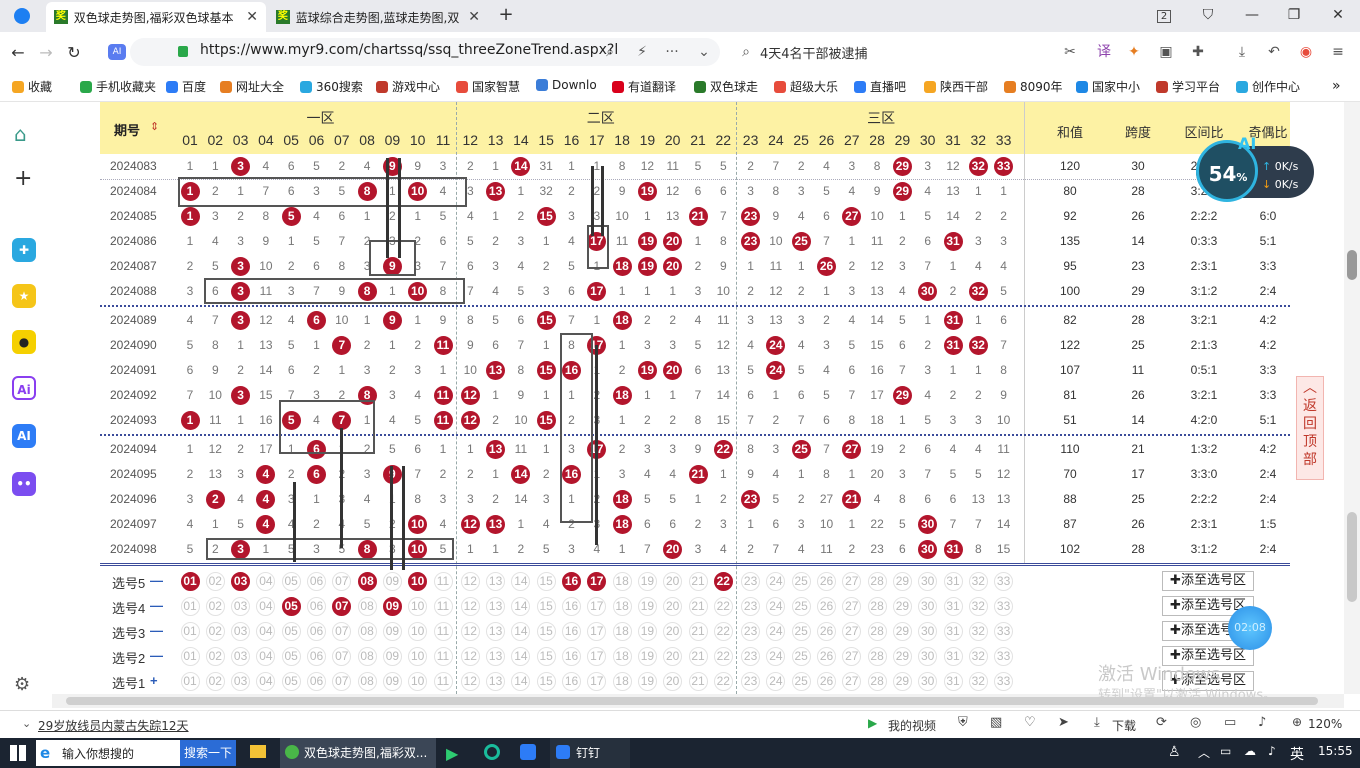 The width and height of the screenshot is (1360, 768). I want to click on scroll-thumb, so click(1352, 265).